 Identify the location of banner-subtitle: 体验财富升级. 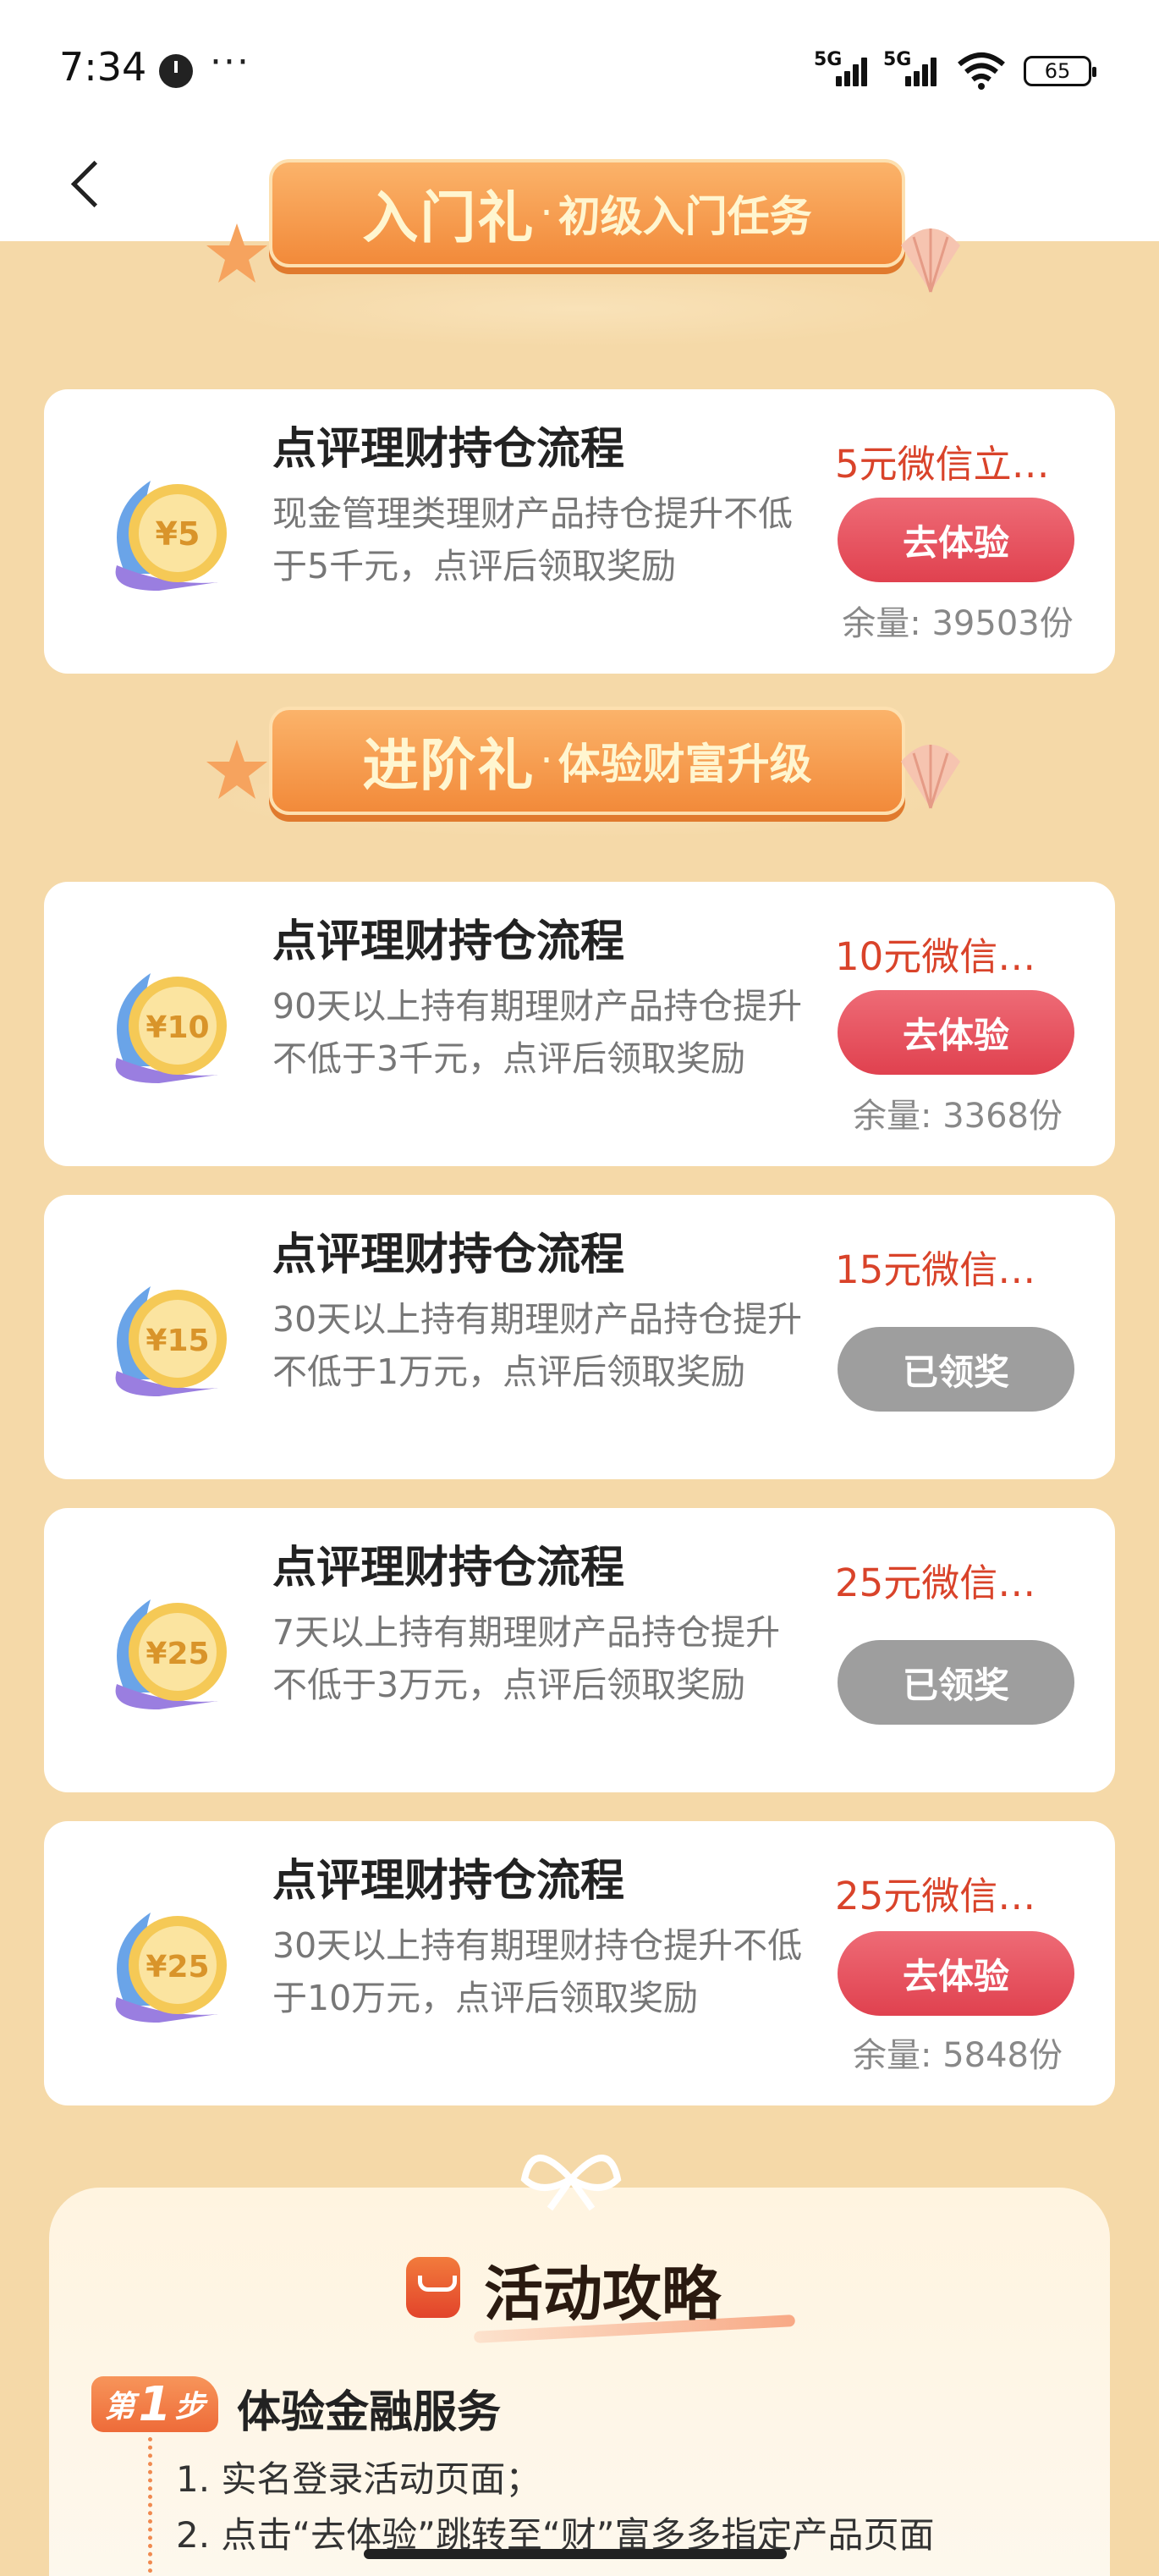
(685, 764).